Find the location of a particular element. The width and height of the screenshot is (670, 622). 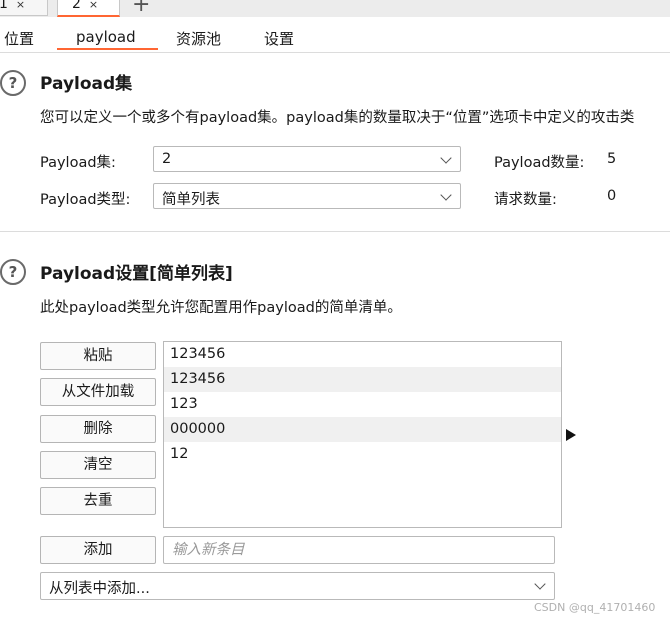

tab-payloads: payload is located at coordinates (106, 37).